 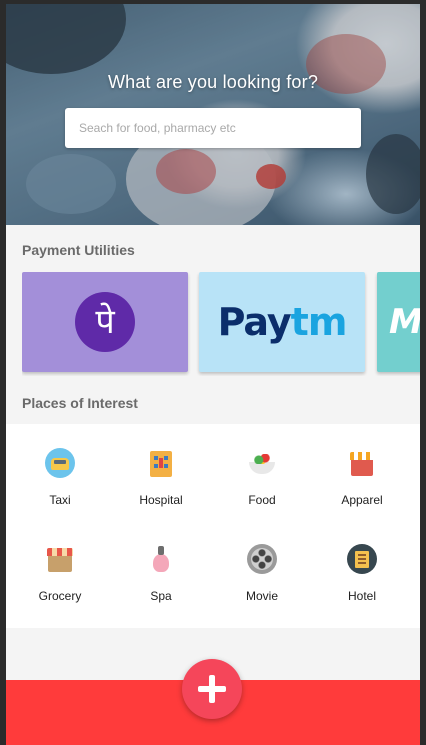 What do you see at coordinates (60, 559) in the screenshot?
I see `grocery-icon` at bounding box center [60, 559].